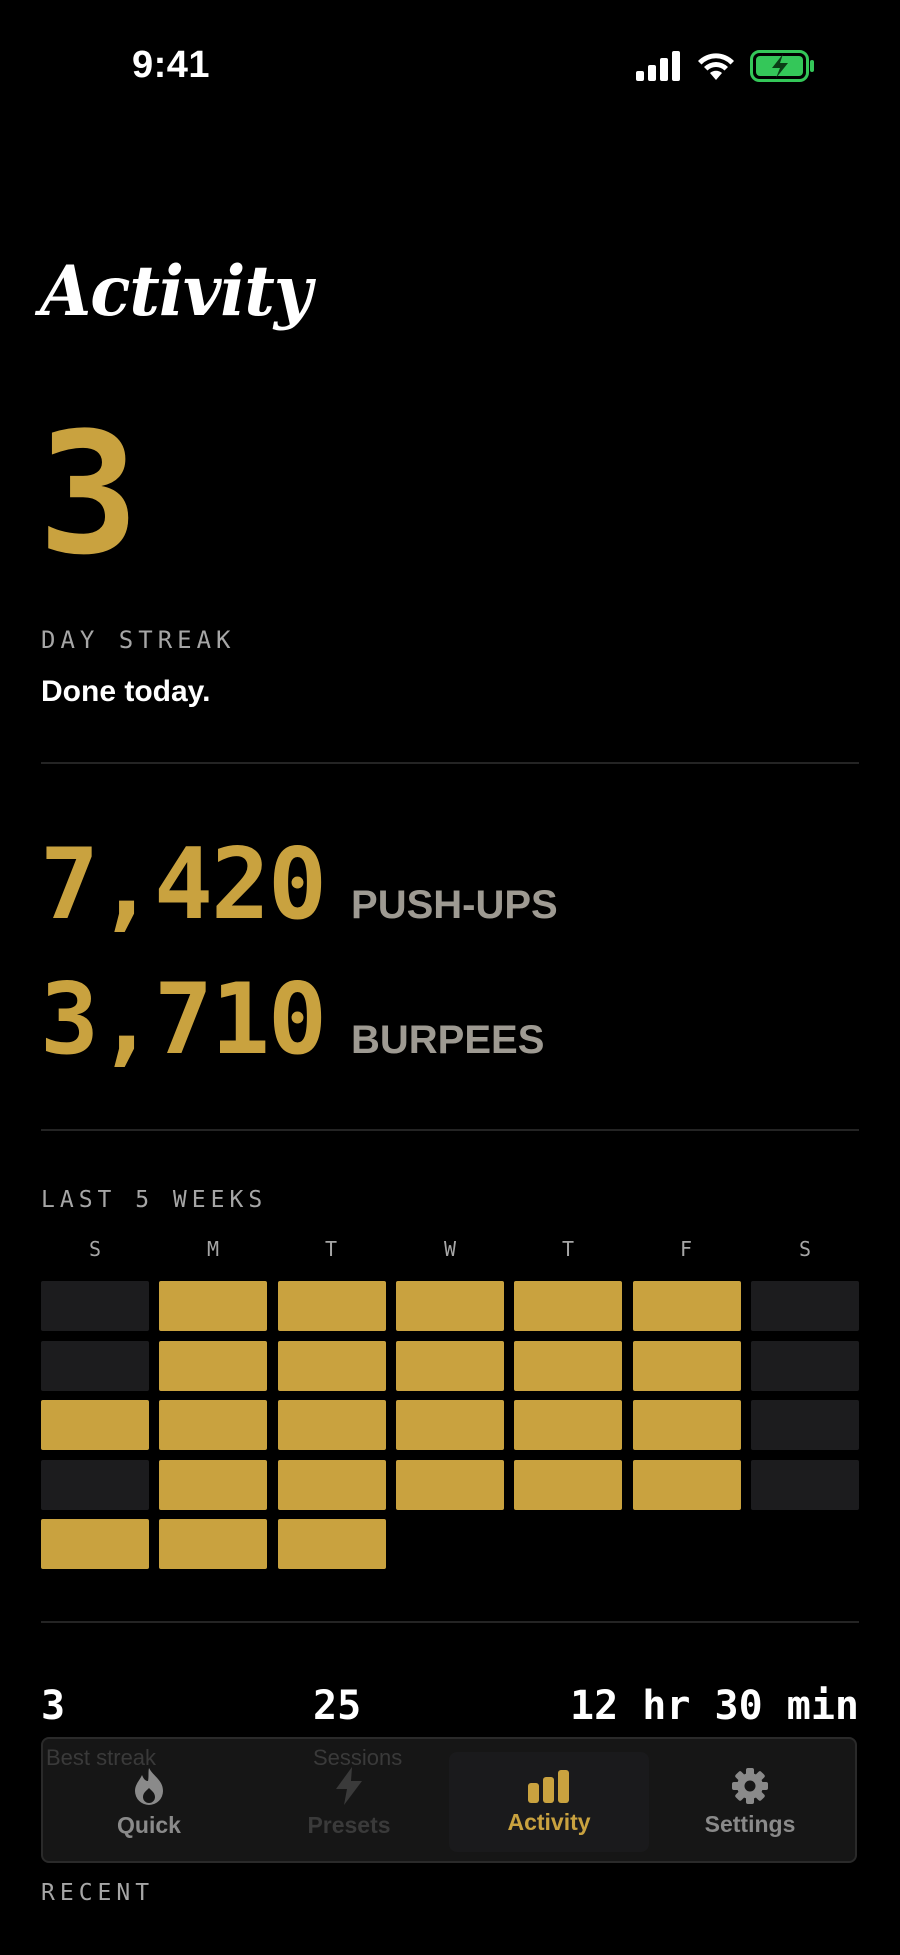 Image resolution: width=900 pixels, height=1955 pixels. I want to click on streak-status: Done today., so click(126, 691).